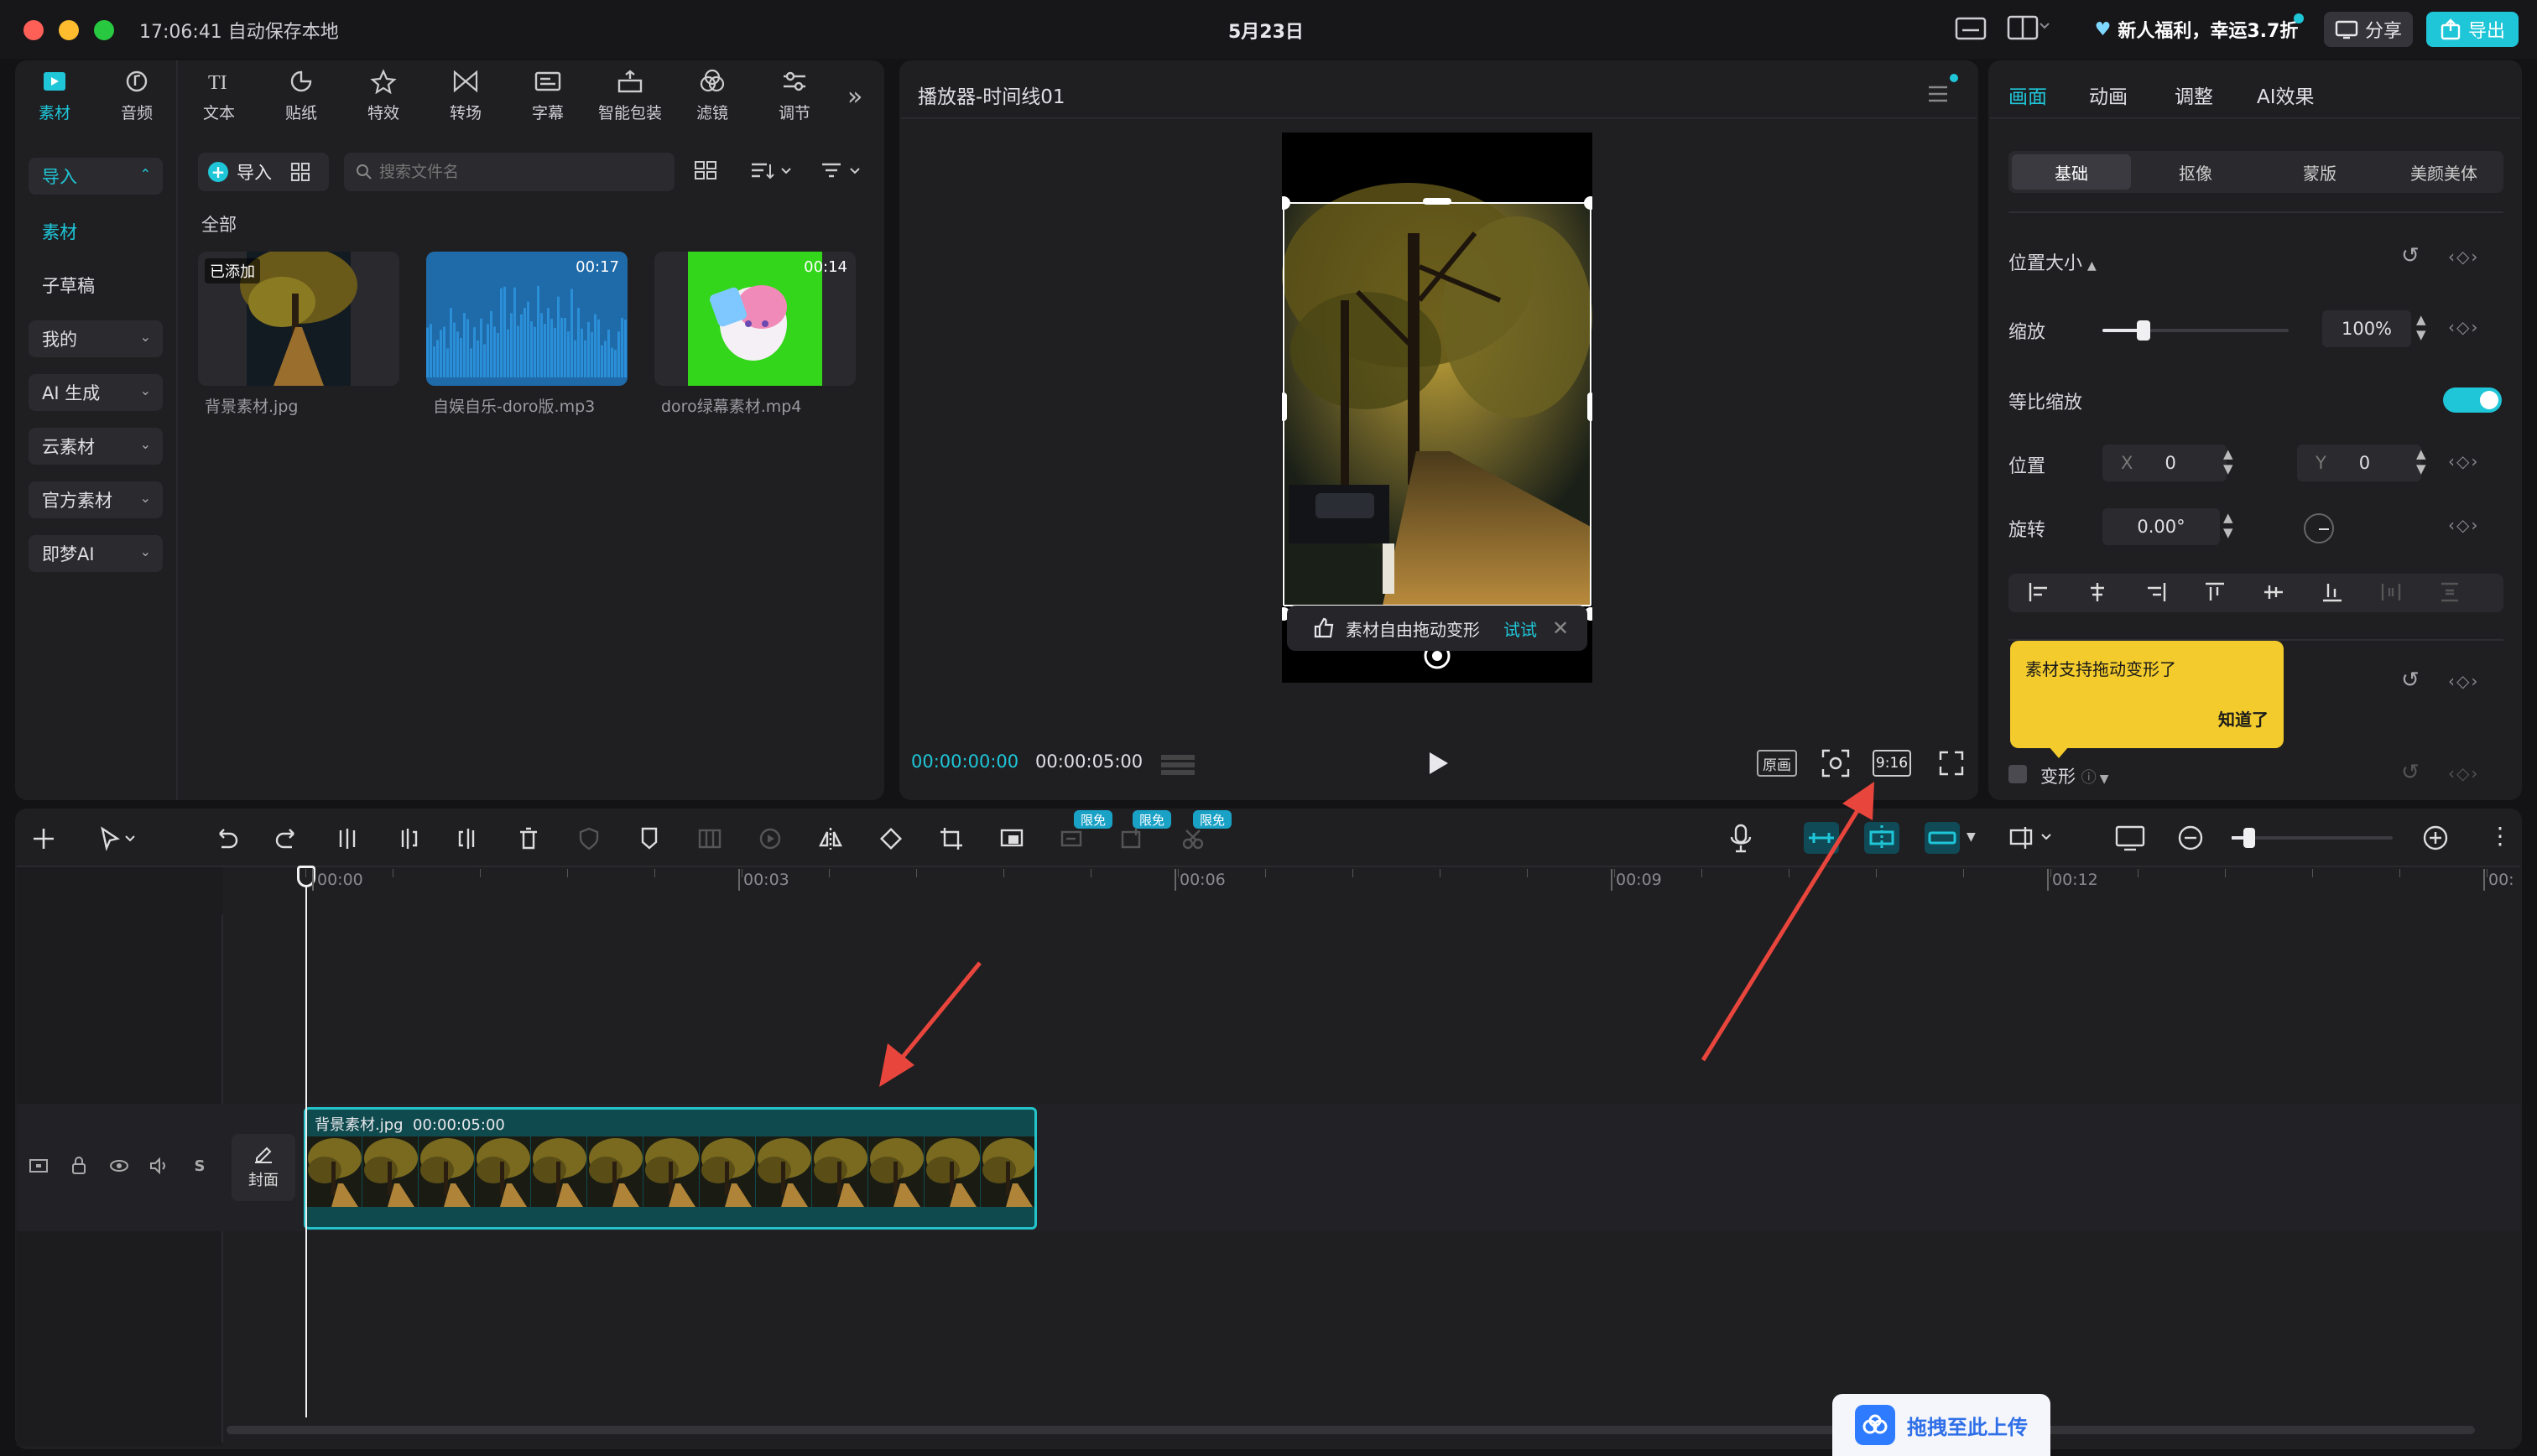 The width and height of the screenshot is (2537, 1456). I want to click on delete-icon, so click(528, 838).